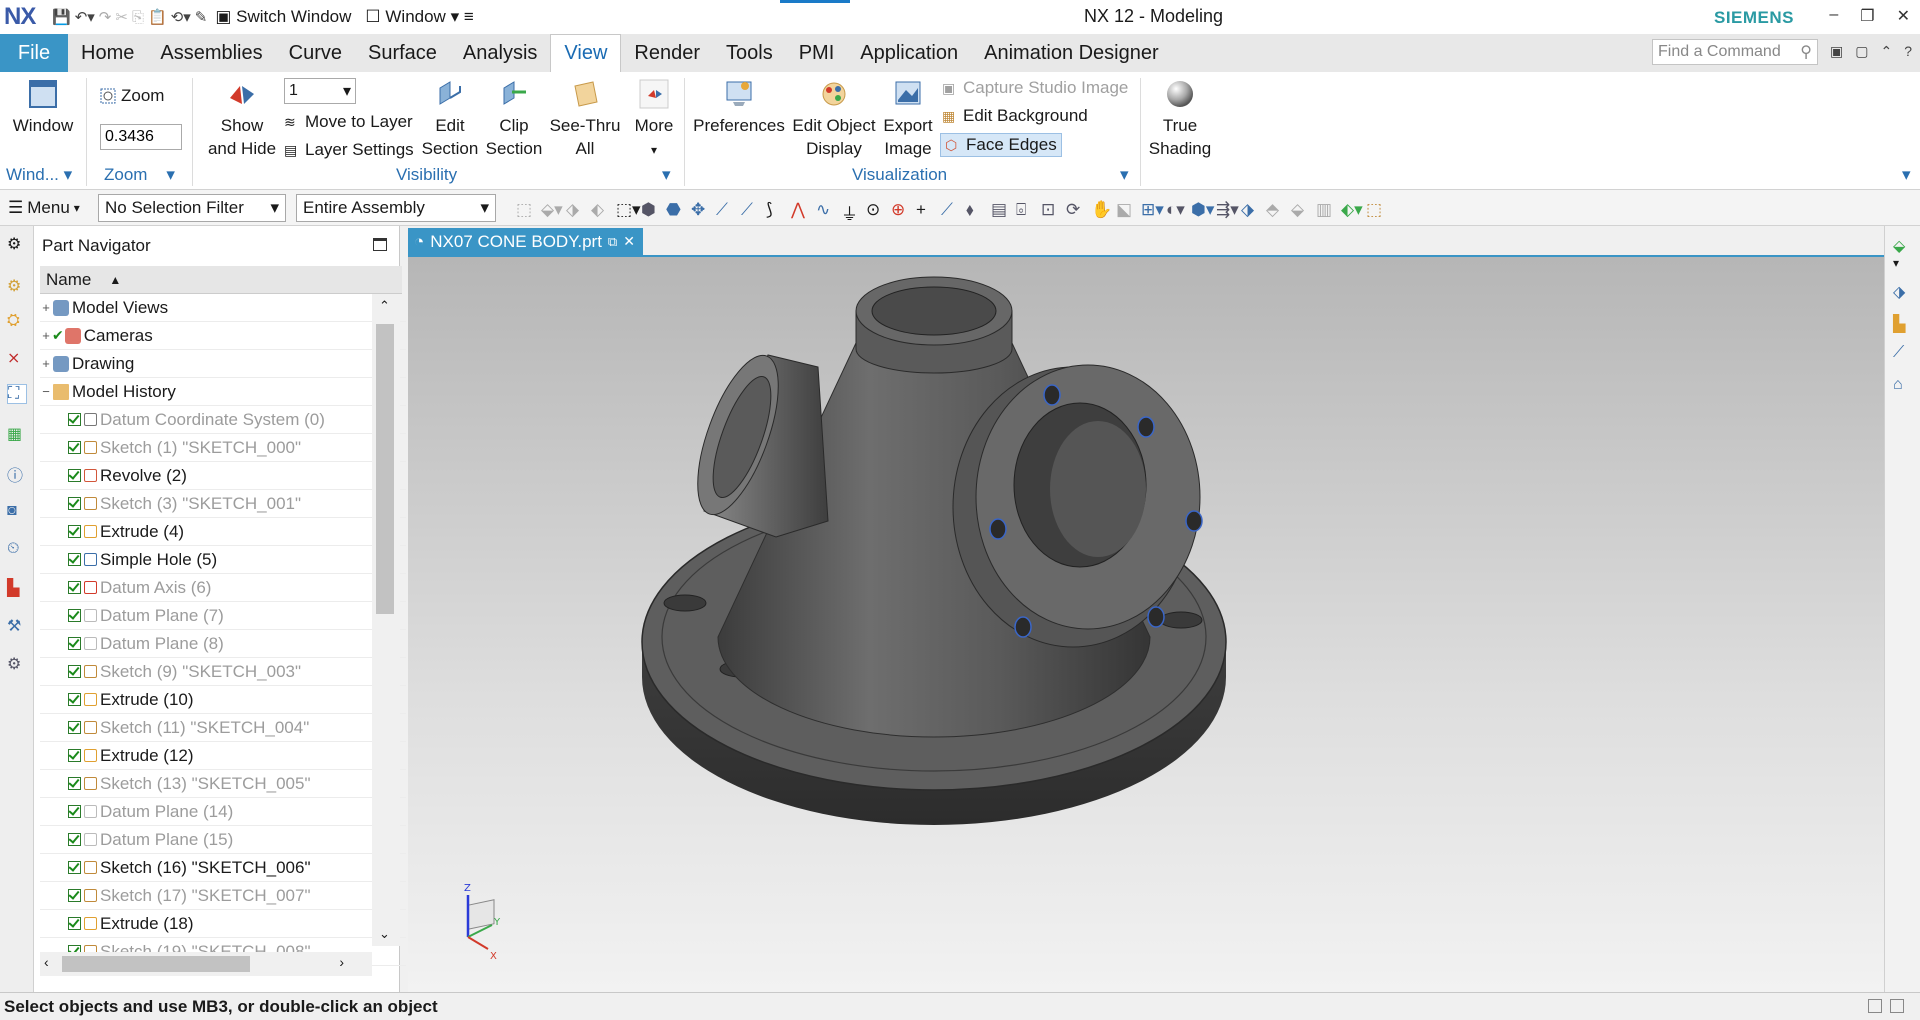  I want to click on undock-icon: ⧉, so click(612, 242).